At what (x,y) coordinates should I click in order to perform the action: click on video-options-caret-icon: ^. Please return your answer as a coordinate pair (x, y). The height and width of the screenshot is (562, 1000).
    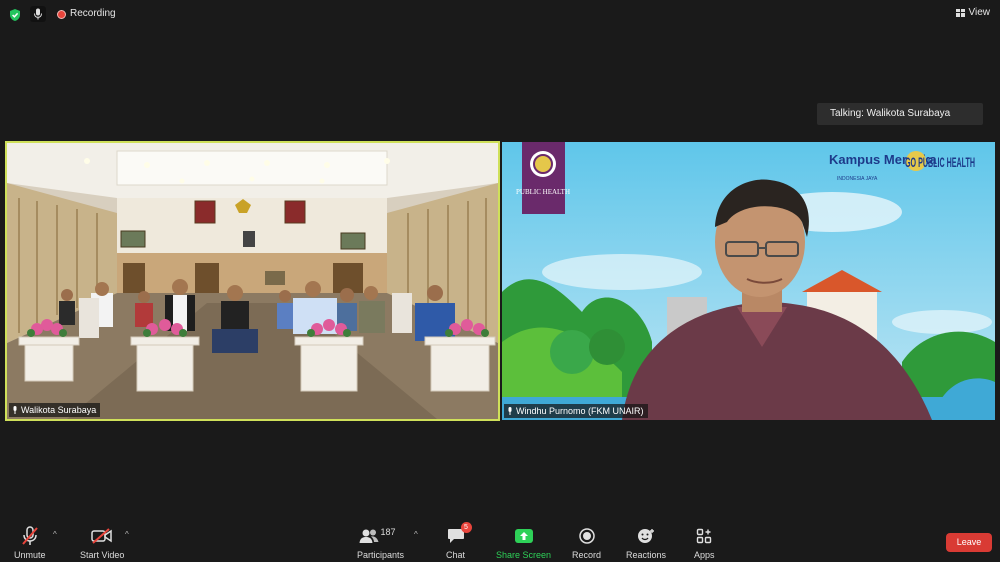
    Looking at the image, I should click on (127, 534).